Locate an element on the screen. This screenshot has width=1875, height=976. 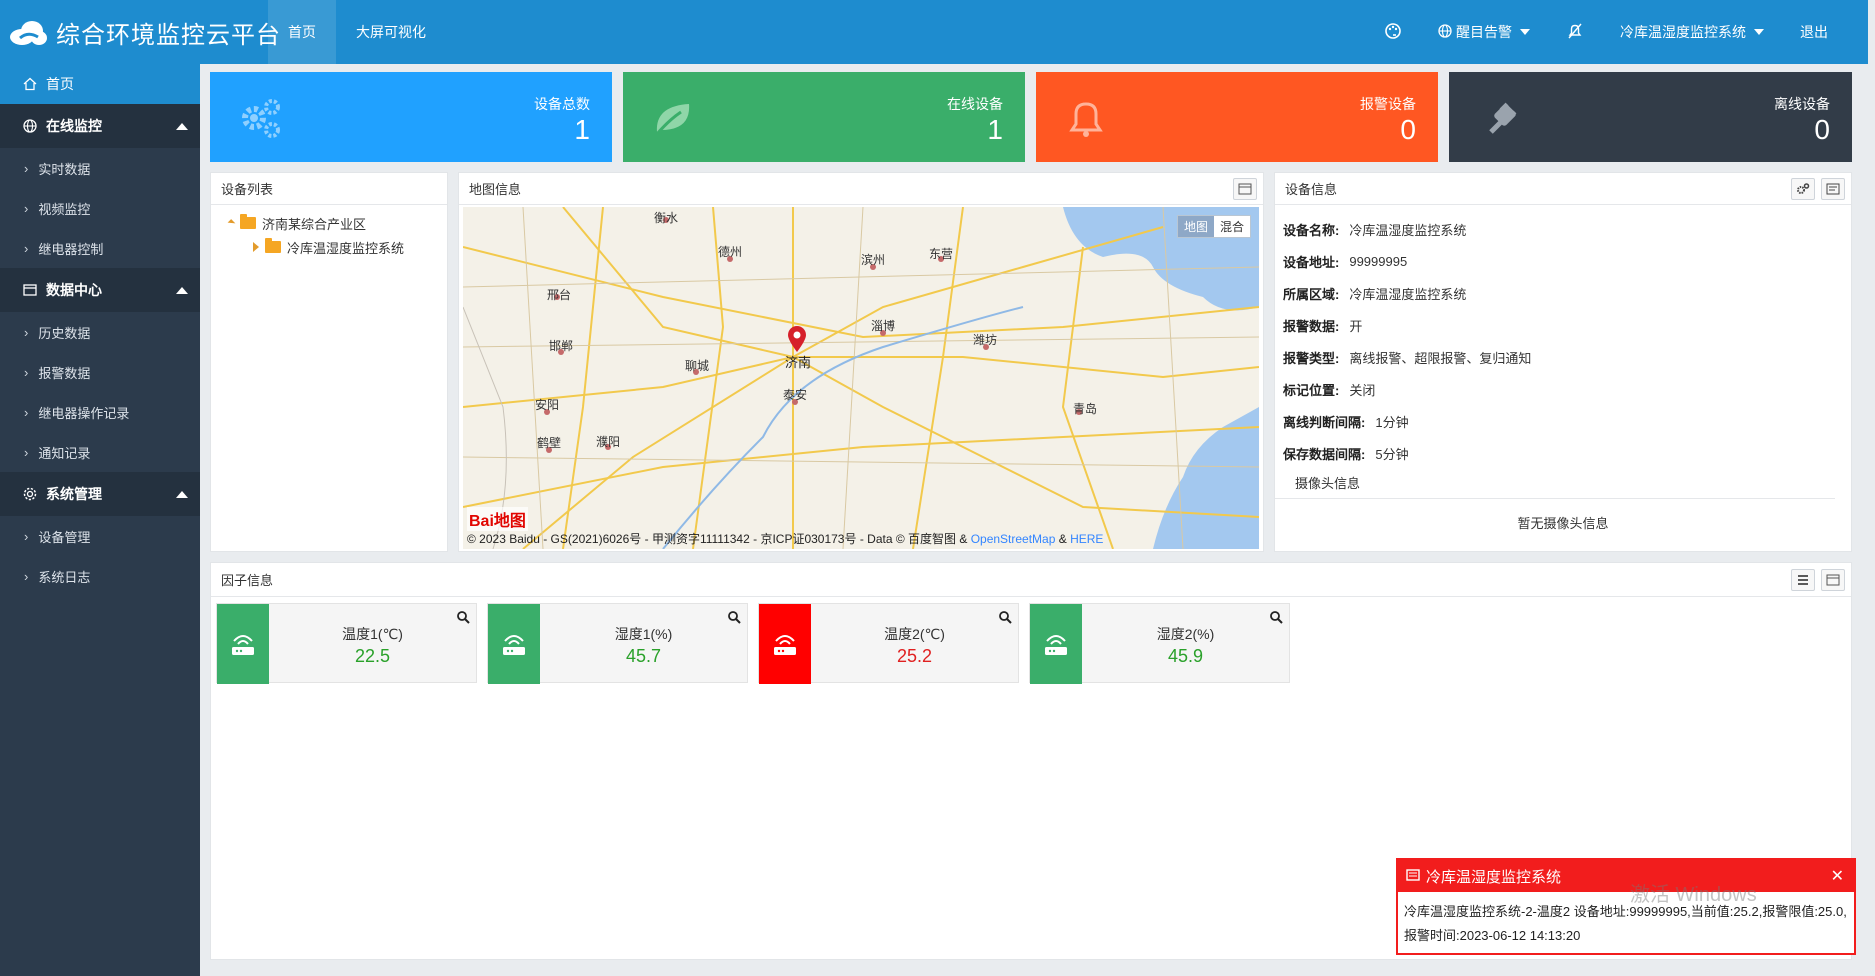
bell-off-icon is located at coordinates (1575, 32).